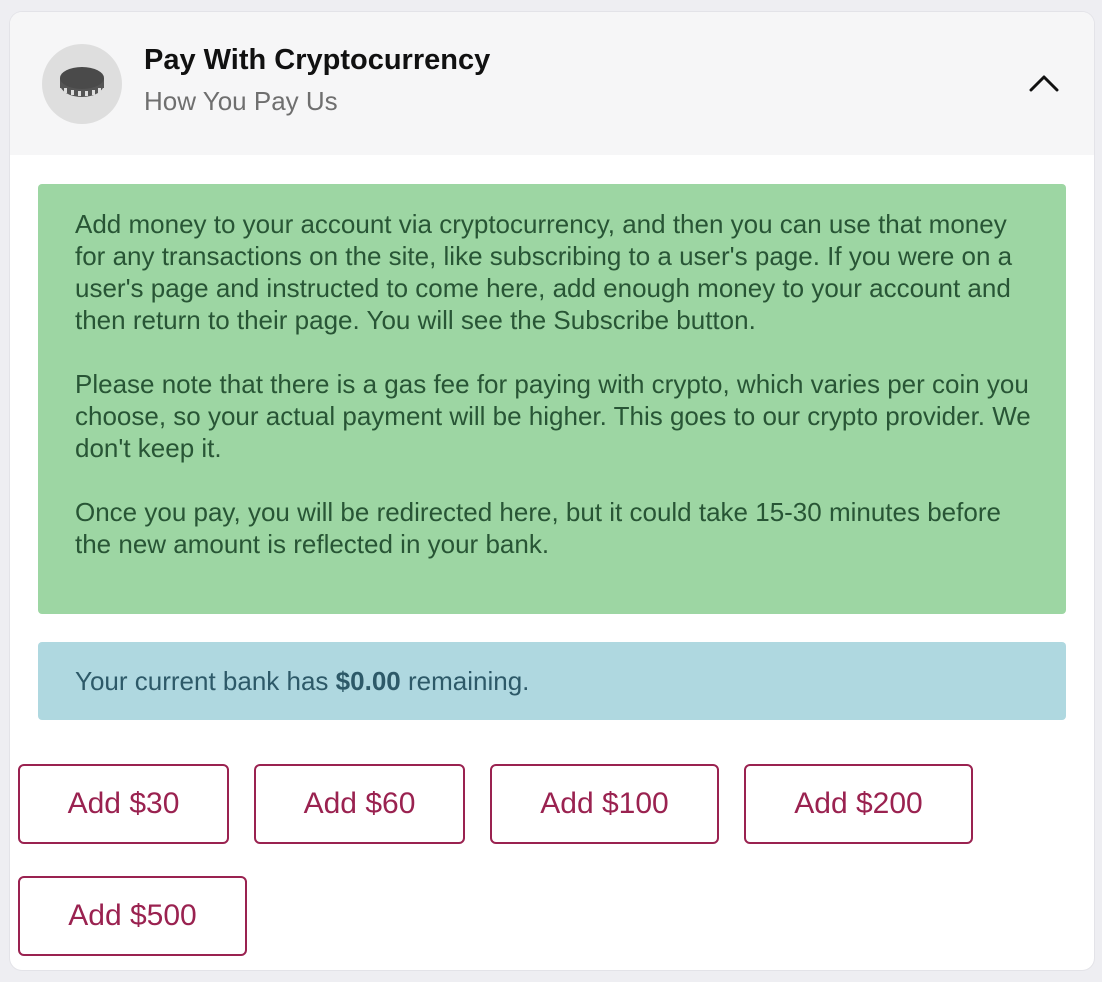 This screenshot has width=1102, height=982. What do you see at coordinates (858, 804) in the screenshot?
I see `add-200-button: Add $200` at bounding box center [858, 804].